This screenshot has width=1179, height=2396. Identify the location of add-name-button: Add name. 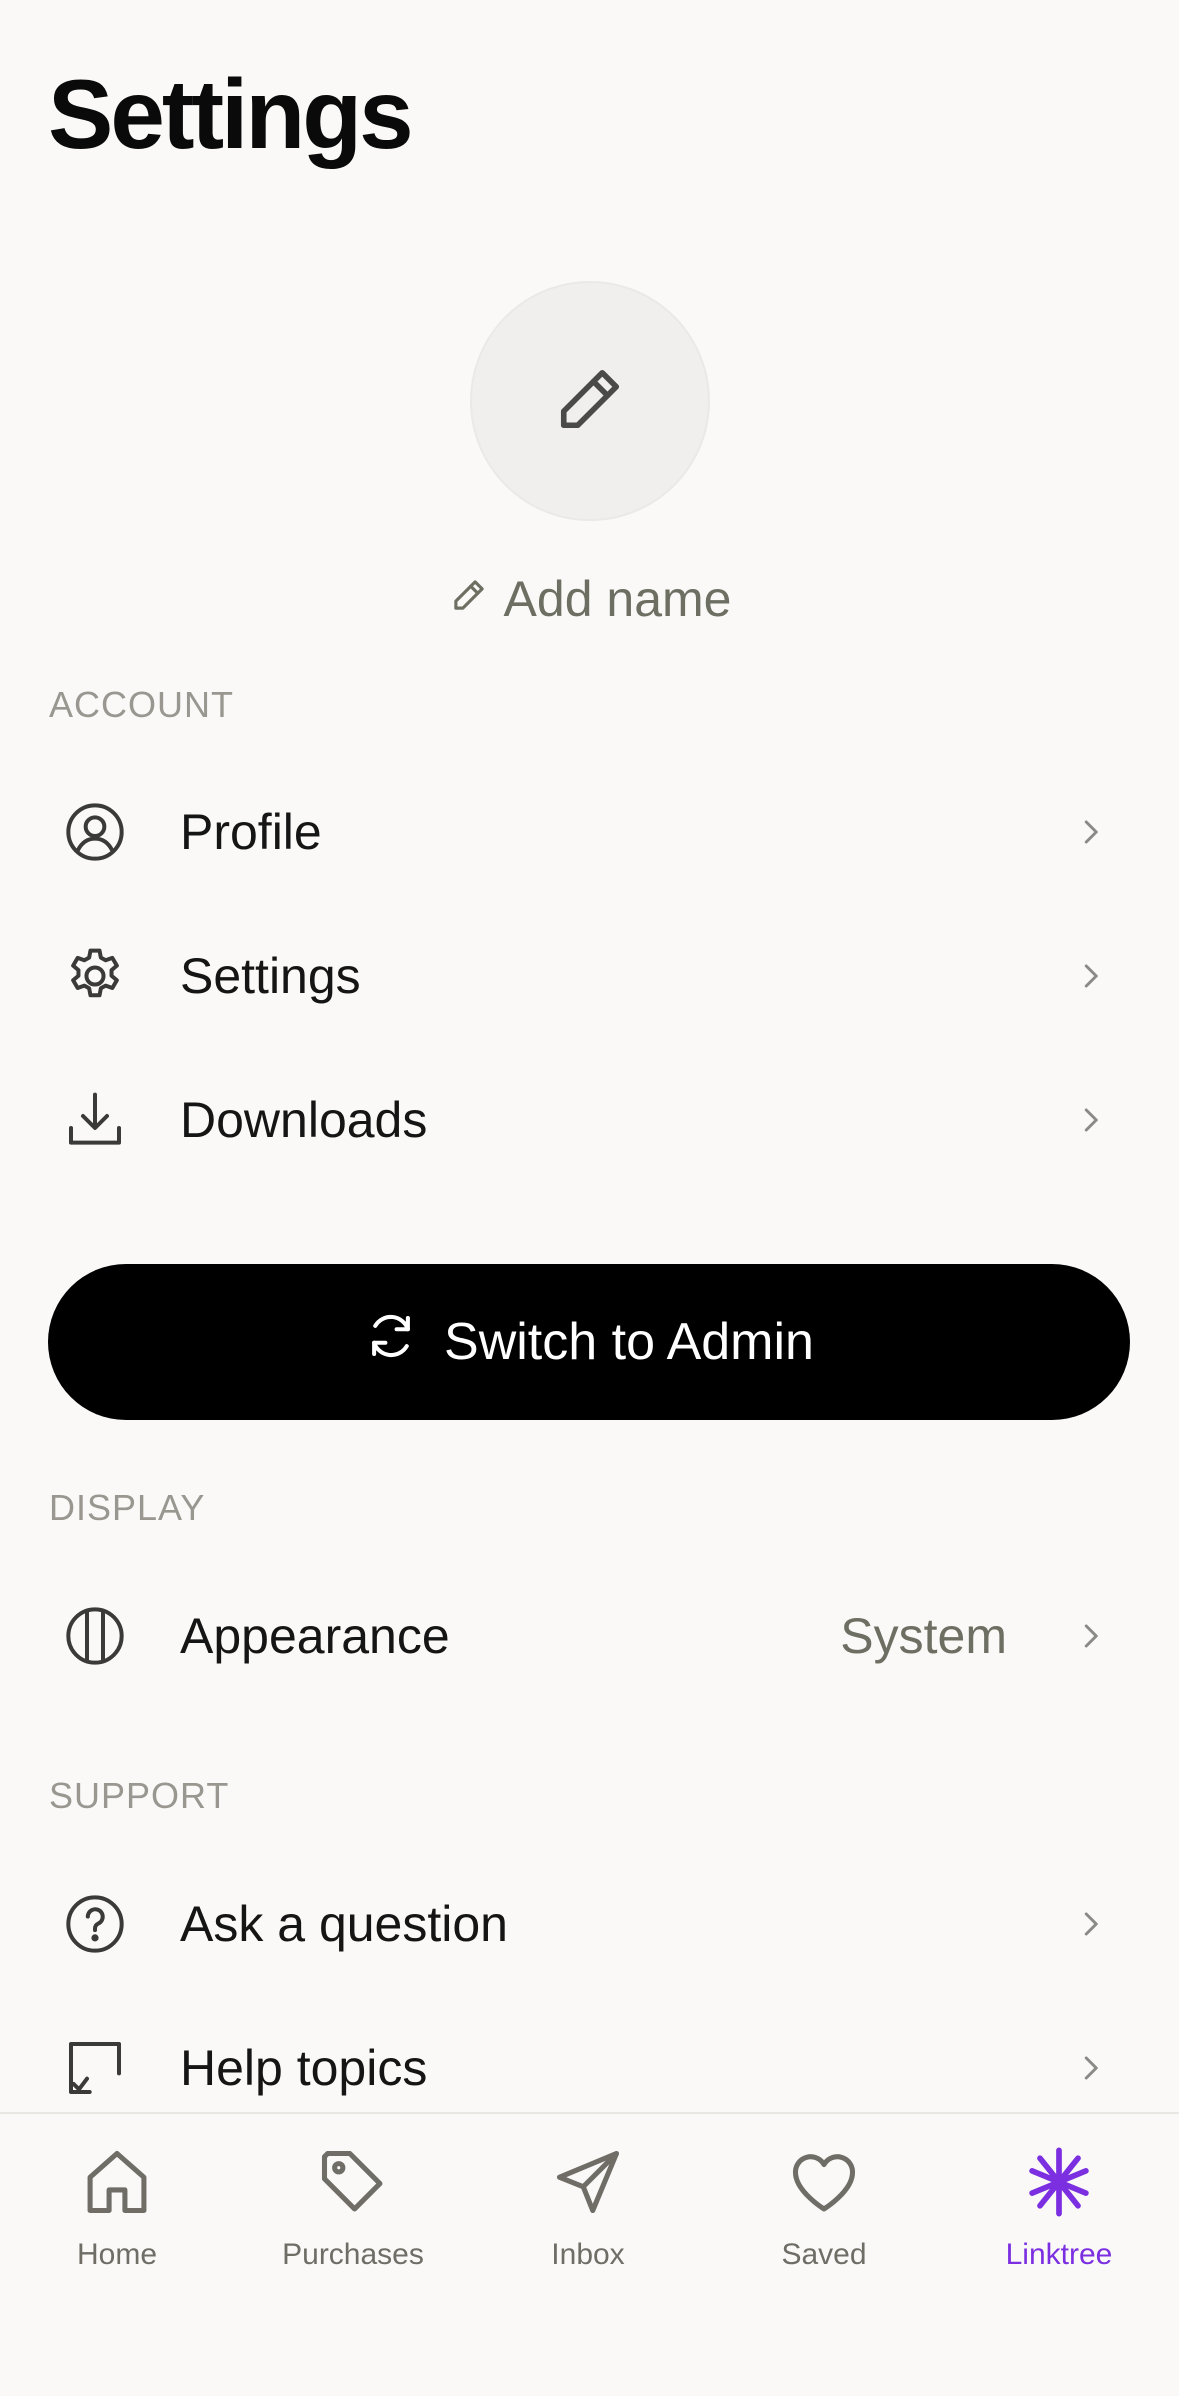
(589, 599).